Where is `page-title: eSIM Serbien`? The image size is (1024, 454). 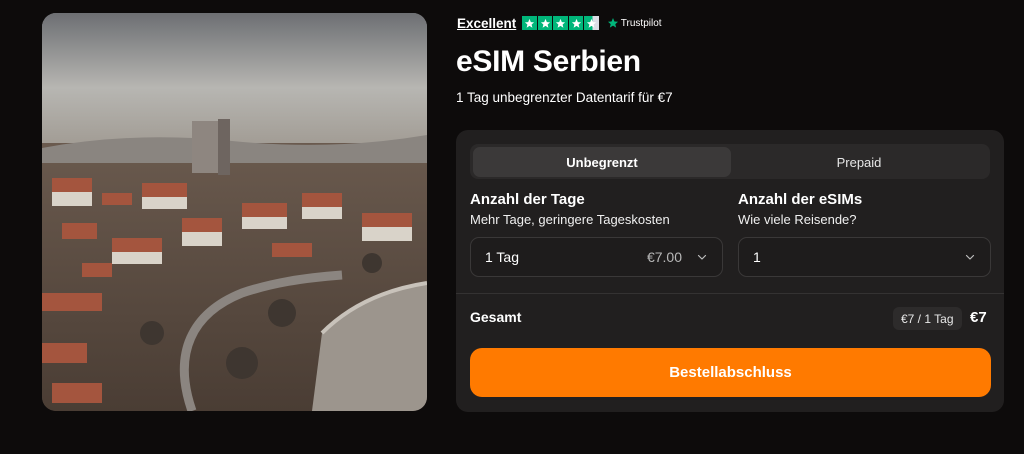 page-title: eSIM Serbien is located at coordinates (548, 61).